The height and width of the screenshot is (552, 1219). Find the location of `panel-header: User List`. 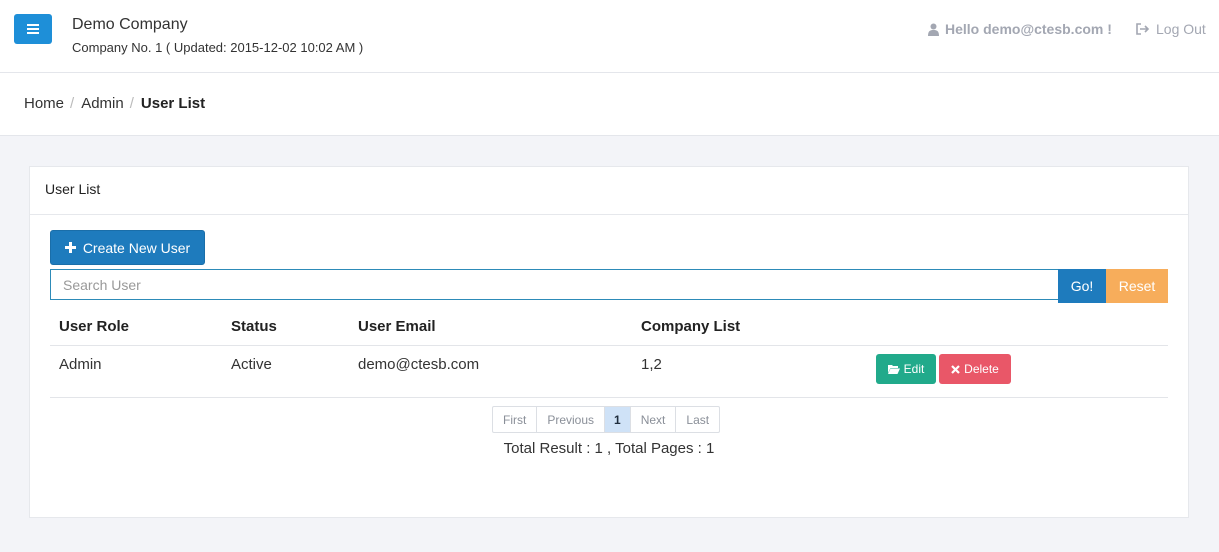

panel-header: User List is located at coordinates (609, 191).